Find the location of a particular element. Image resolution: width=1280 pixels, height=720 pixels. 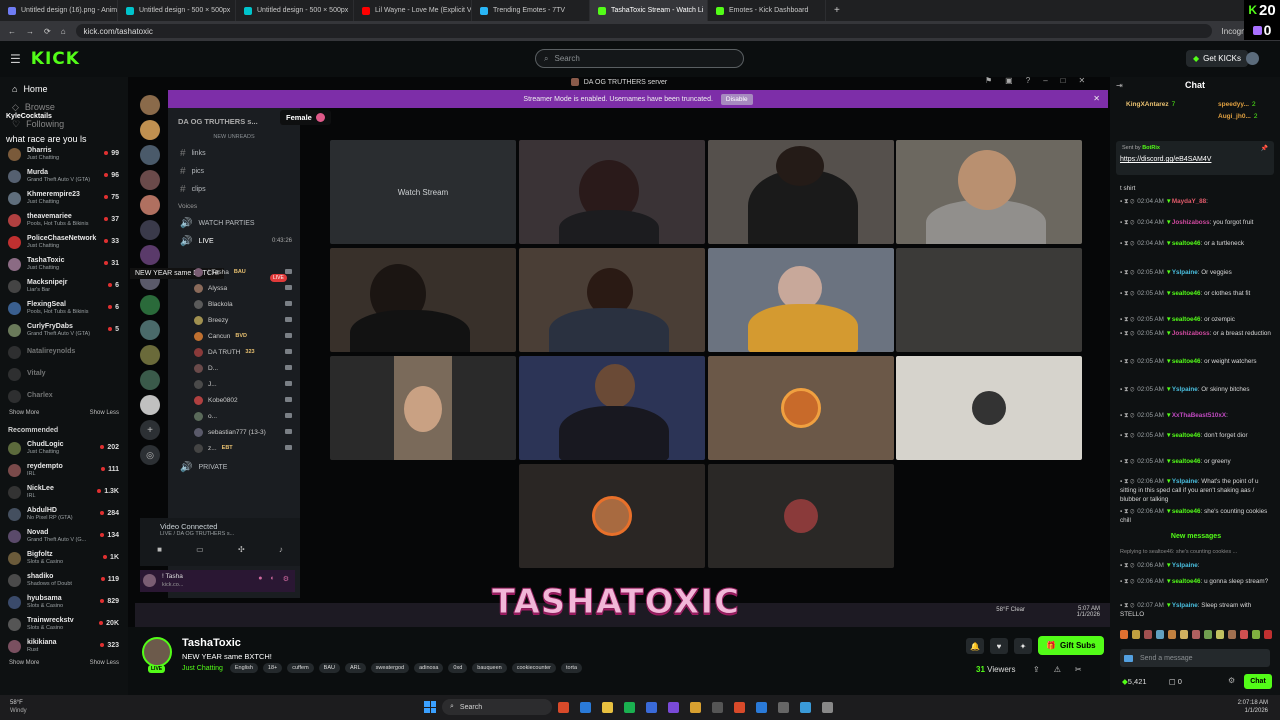

sidebar-channel: Bigfoltz Slots & Casino 1K is located at coordinates (64, 558).